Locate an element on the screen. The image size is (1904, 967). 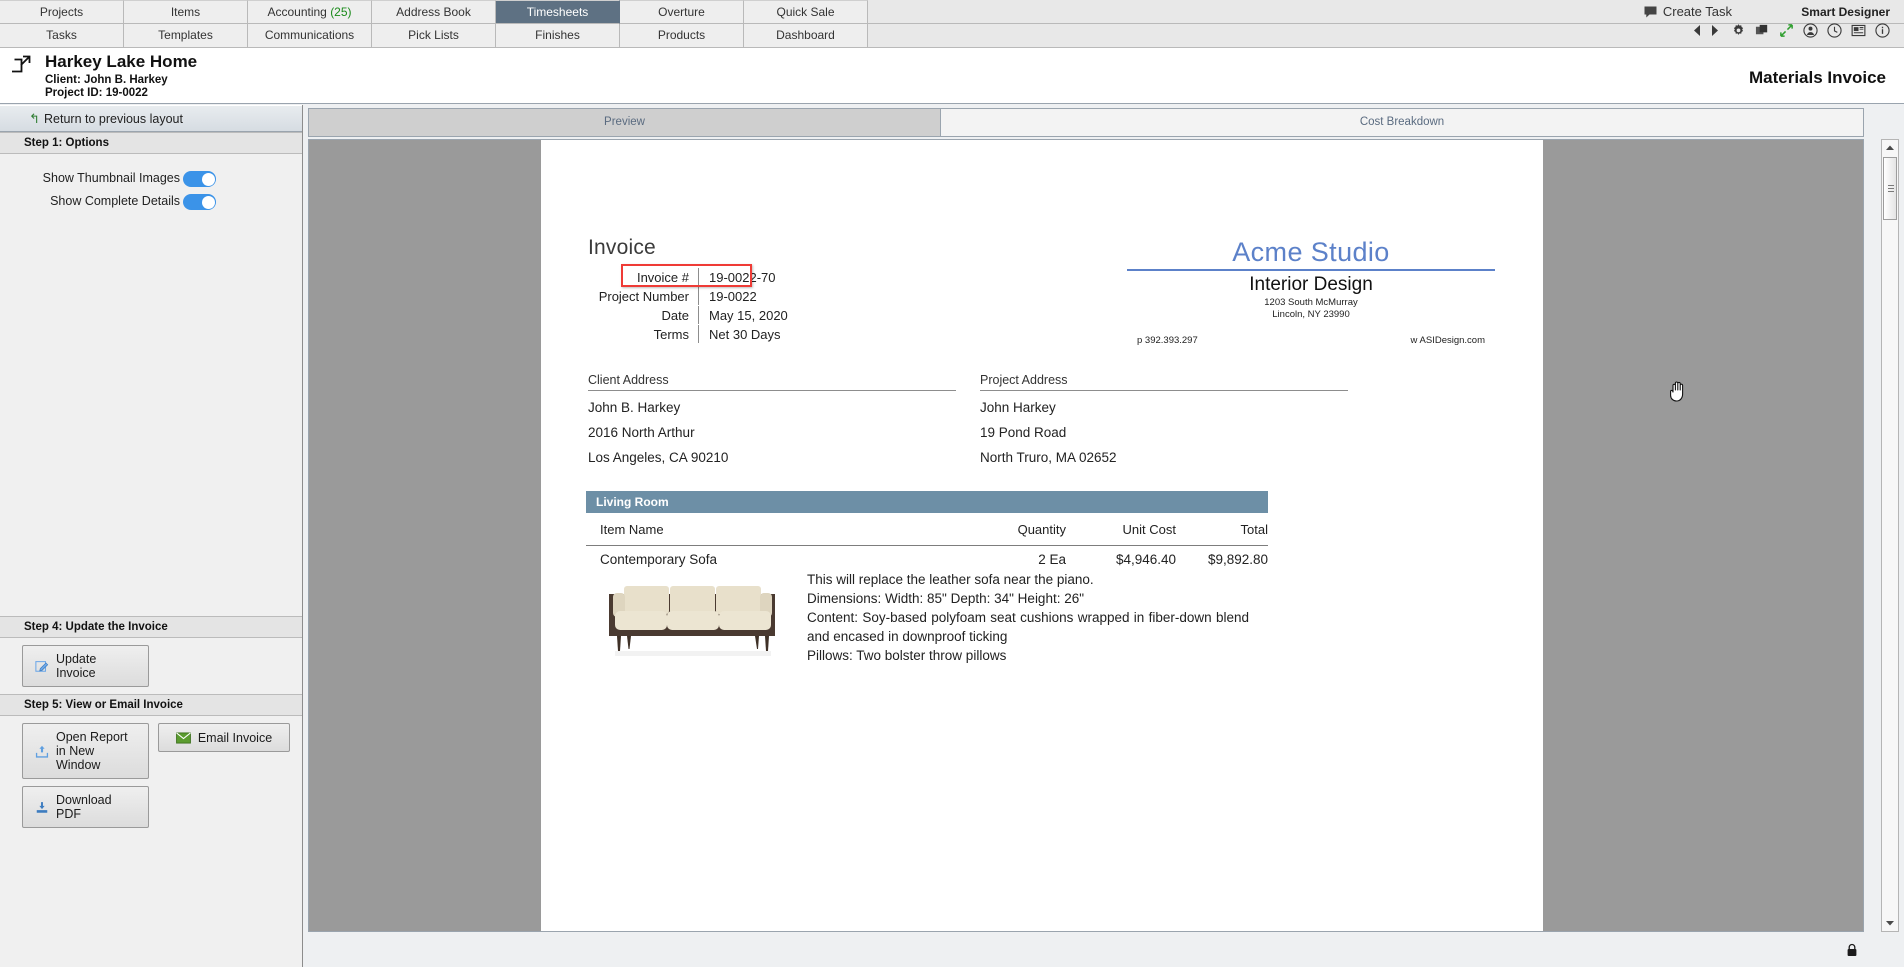
user-icon is located at coordinates (1810, 30).